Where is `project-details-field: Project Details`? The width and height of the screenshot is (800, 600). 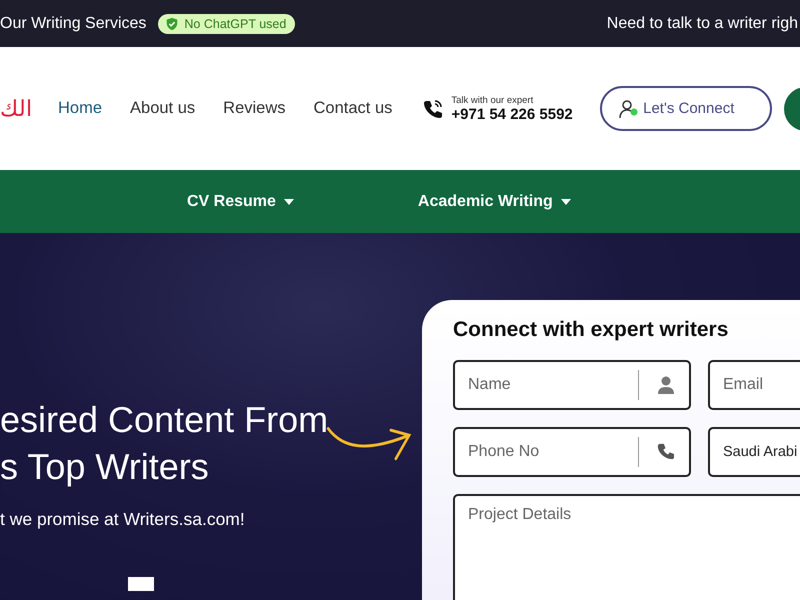
project-details-field: Project Details is located at coordinates (626, 547).